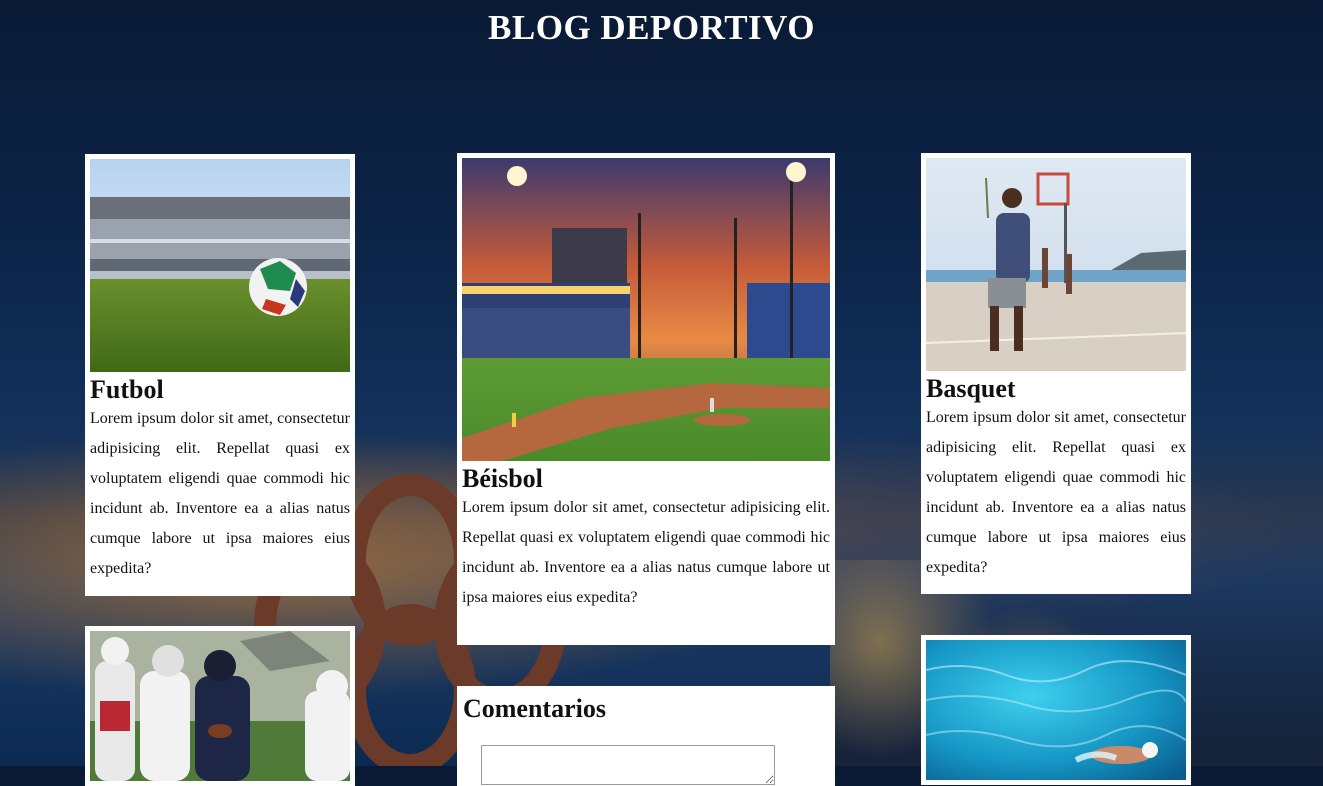 This screenshot has width=1323, height=786. Describe the element at coordinates (628, 765) in the screenshot. I see `comment-input` at that location.